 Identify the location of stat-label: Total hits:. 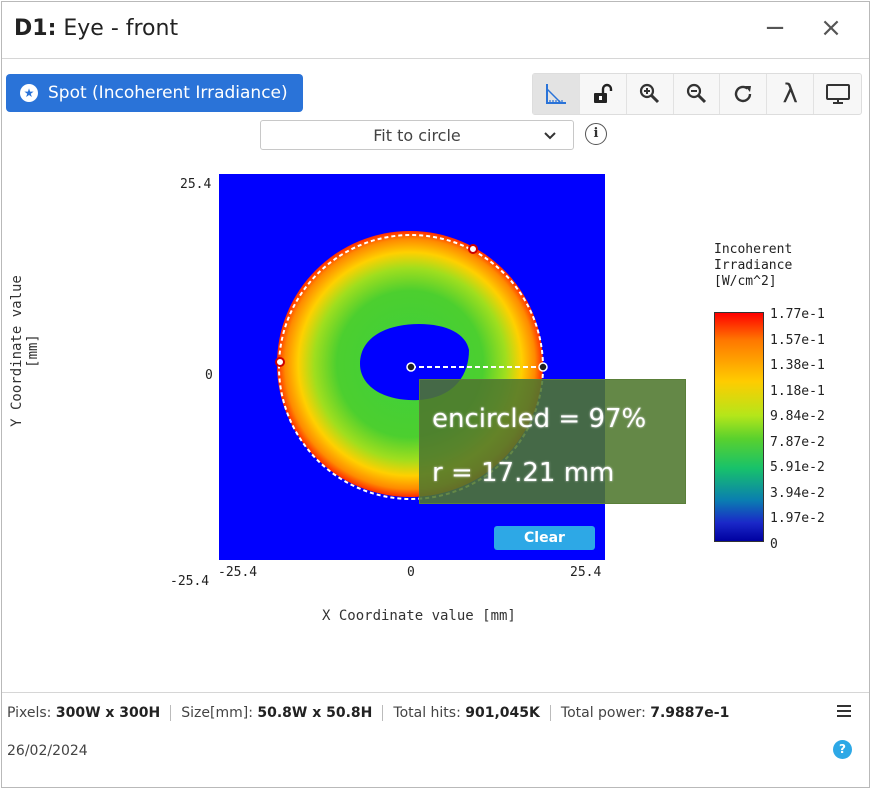
(427, 713).